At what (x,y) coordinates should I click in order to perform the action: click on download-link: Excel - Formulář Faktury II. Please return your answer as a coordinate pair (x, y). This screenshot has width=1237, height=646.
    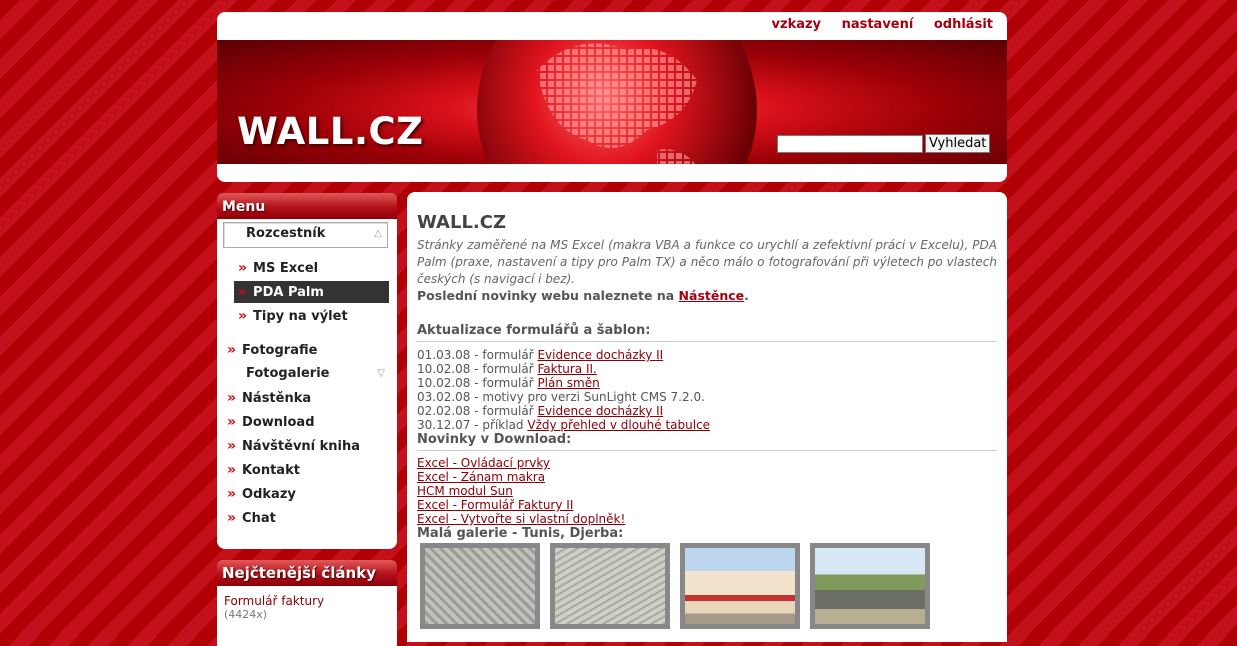
    Looking at the image, I should click on (495, 505).